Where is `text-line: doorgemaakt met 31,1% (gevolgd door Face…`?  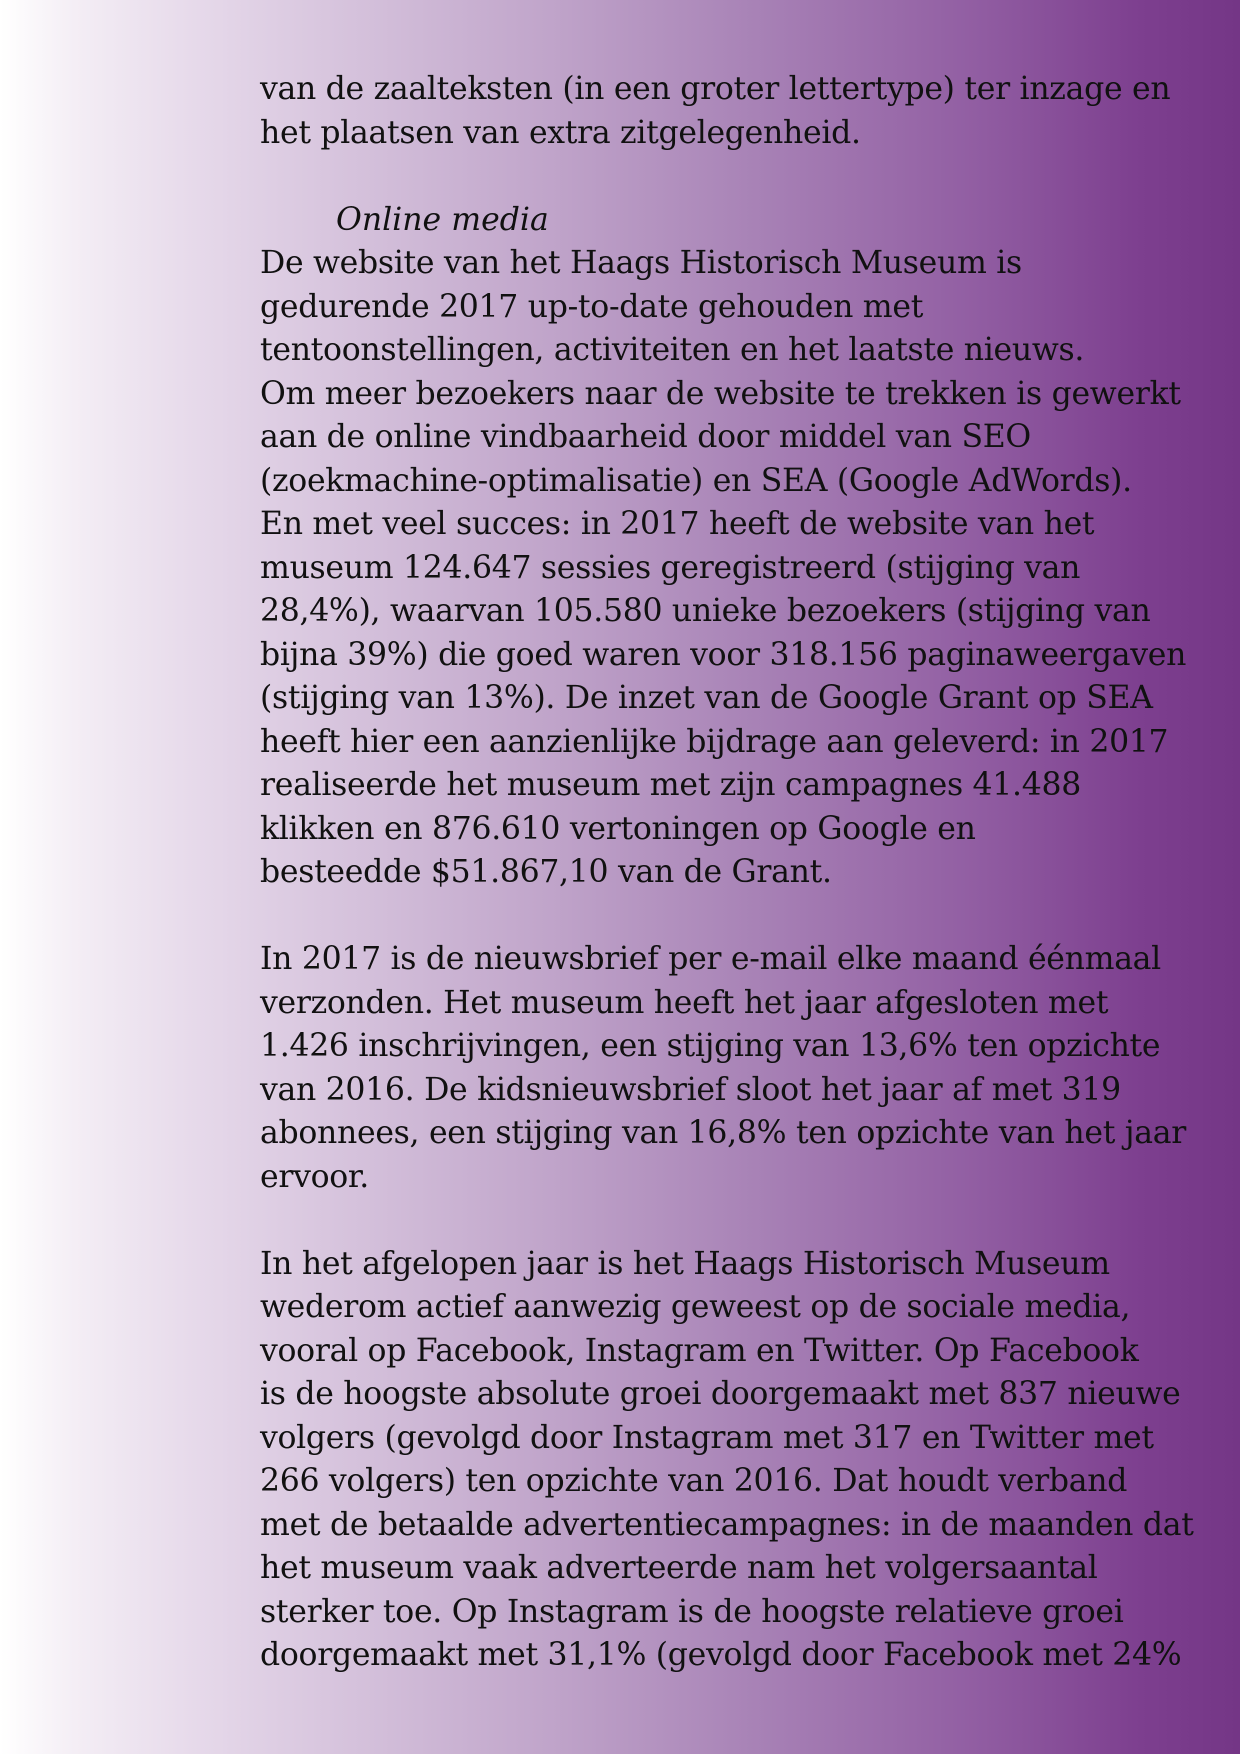 text-line: doorgemaakt met 31,1% (gevolgd door Face… is located at coordinates (721, 1655).